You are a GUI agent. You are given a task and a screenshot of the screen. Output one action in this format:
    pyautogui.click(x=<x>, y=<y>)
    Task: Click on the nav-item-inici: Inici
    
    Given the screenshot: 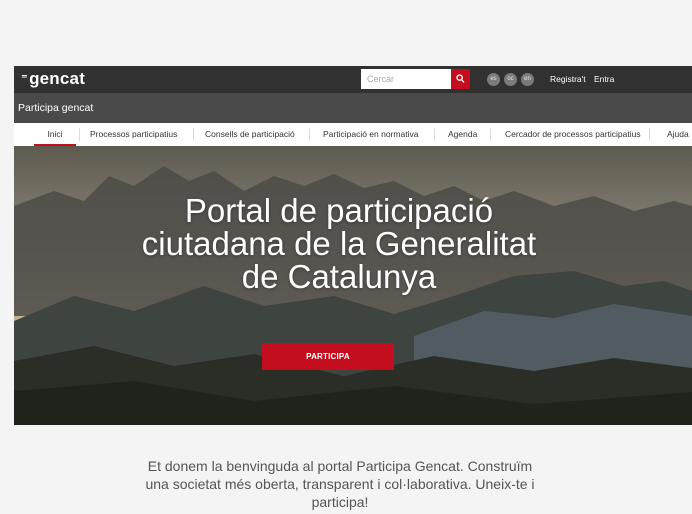 What is the action you would take?
    pyautogui.click(x=55, y=134)
    